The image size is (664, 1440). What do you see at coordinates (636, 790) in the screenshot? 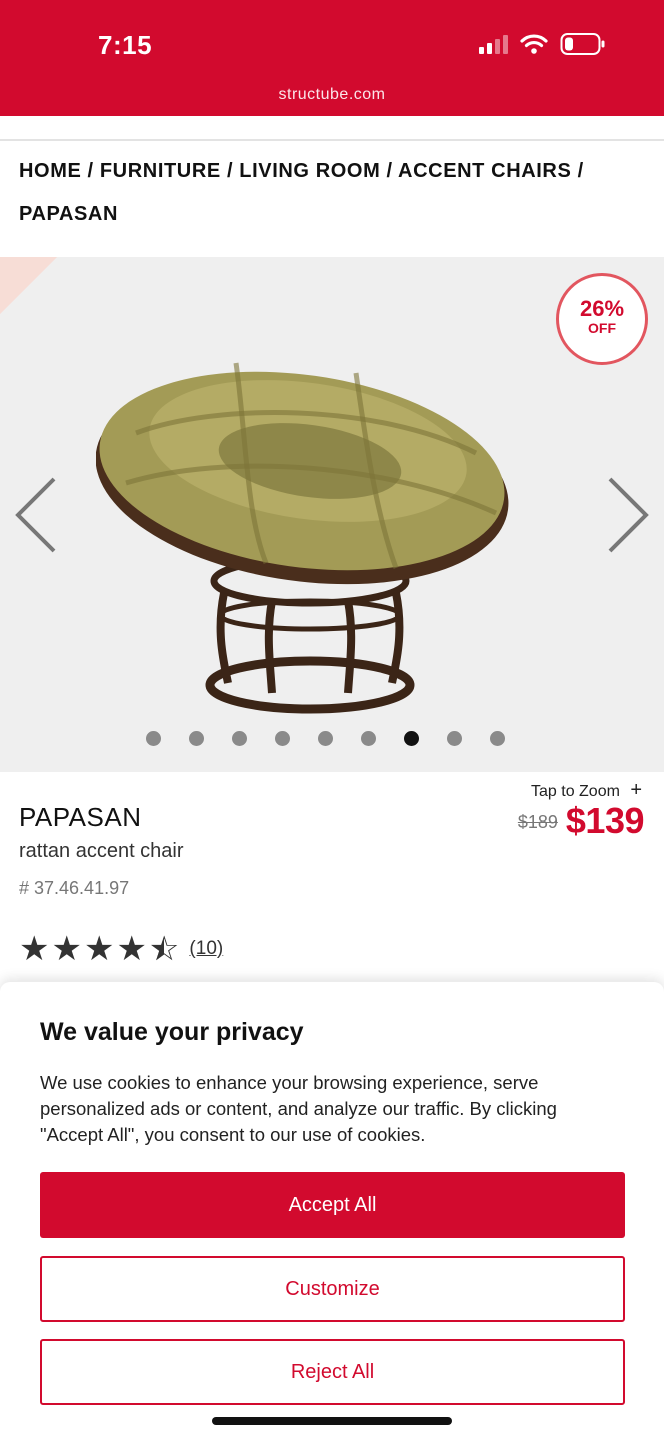
I see `zoom-plus-icon: +` at bounding box center [636, 790].